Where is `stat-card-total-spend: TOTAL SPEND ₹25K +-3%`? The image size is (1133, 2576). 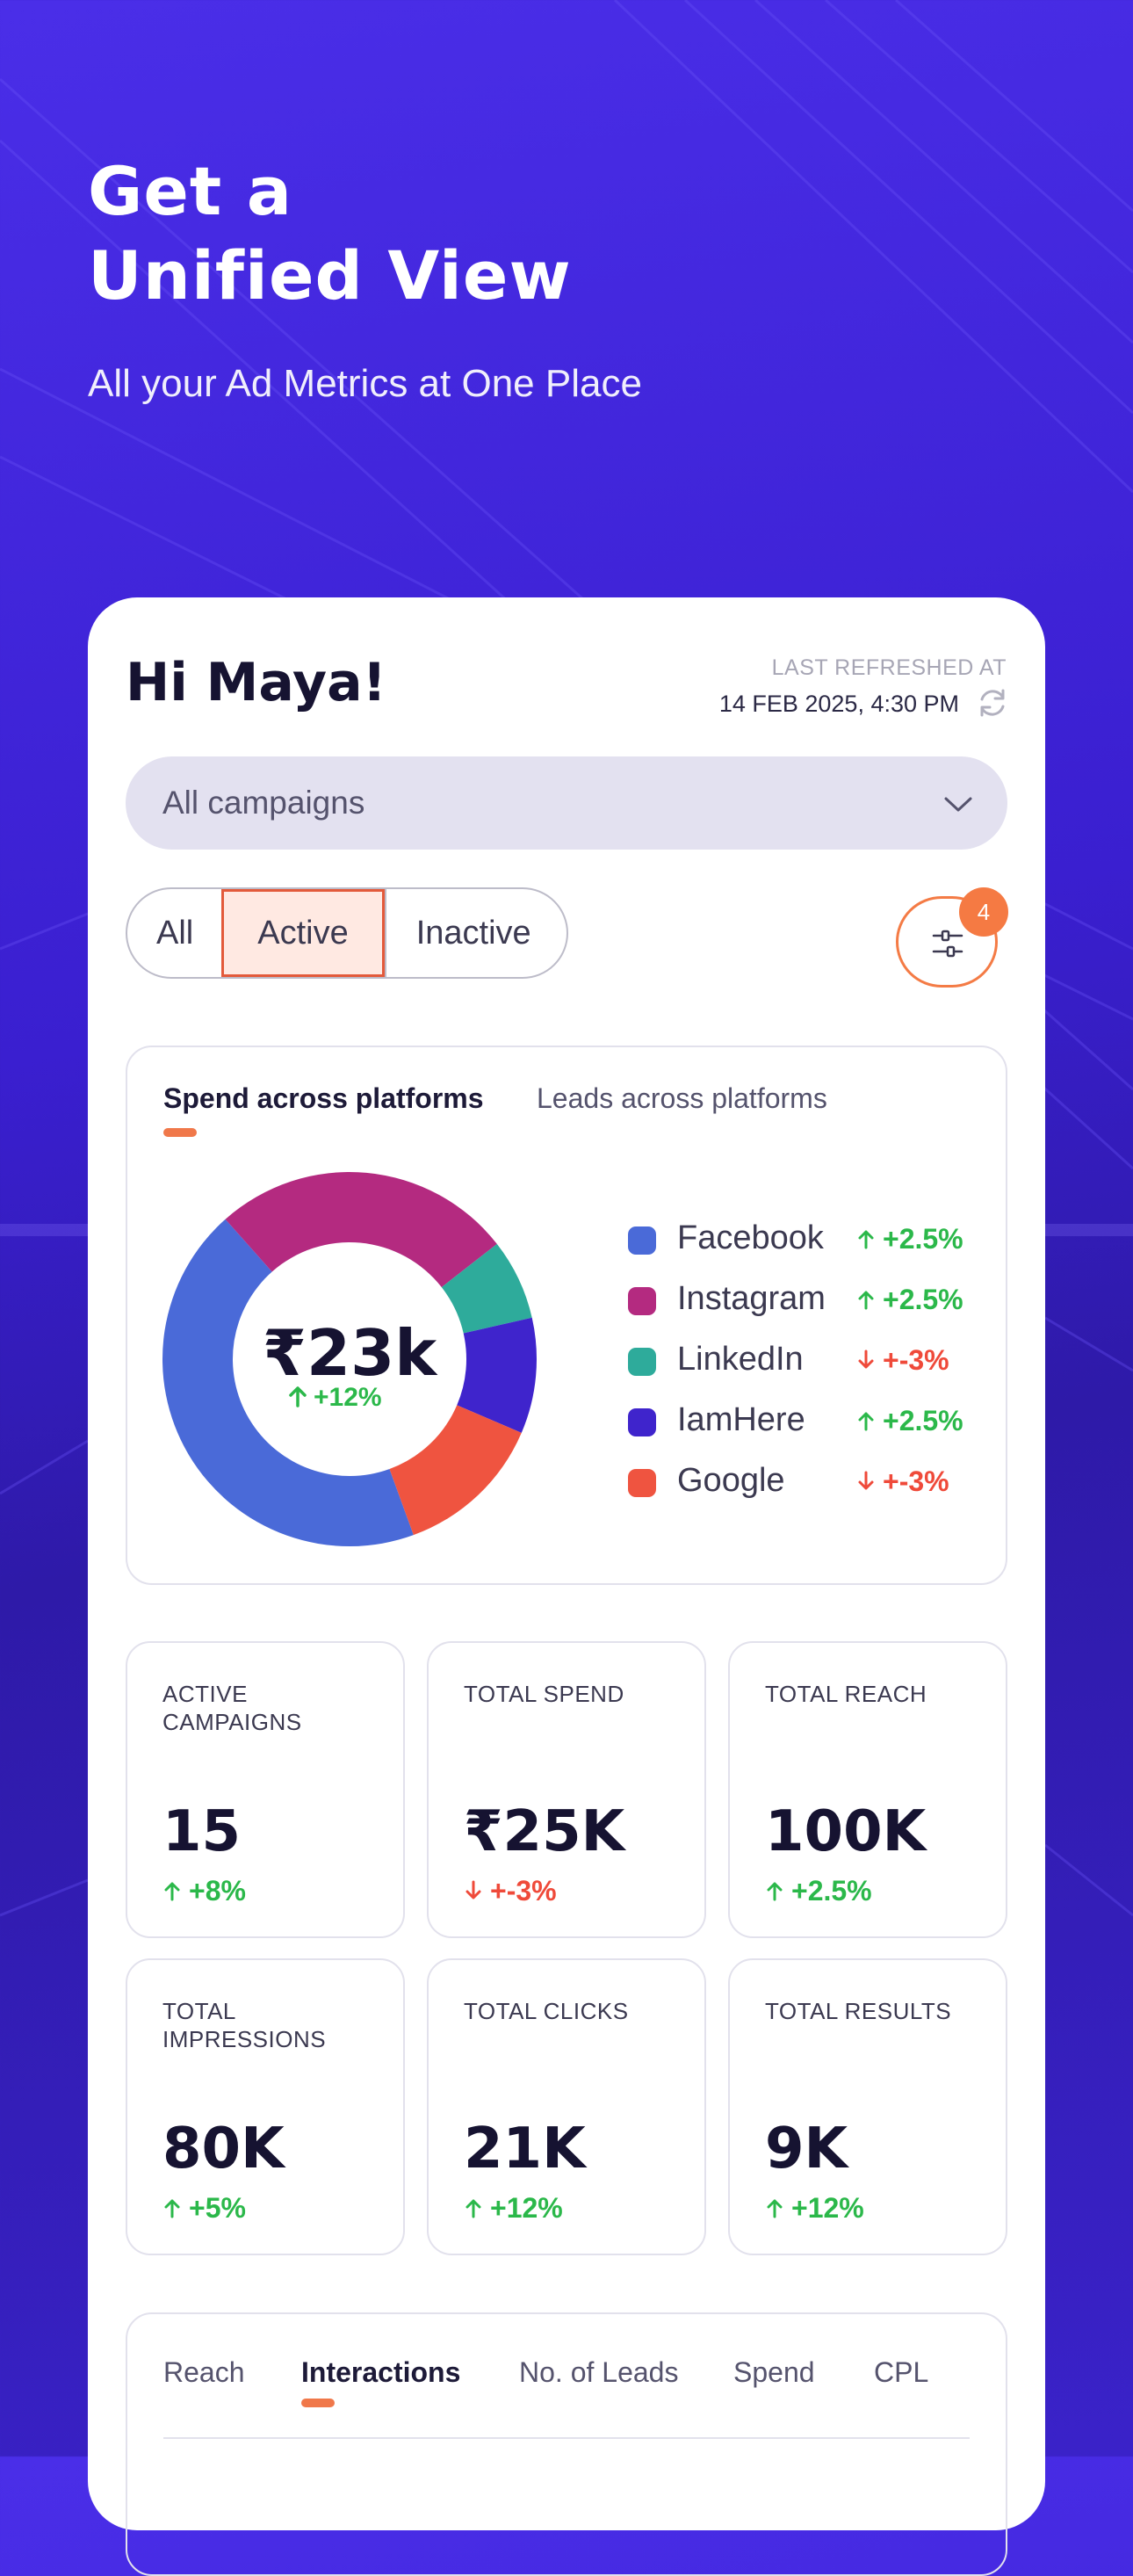
stat-card-total-spend: TOTAL SPEND ₹25K +-3% is located at coordinates (566, 1789).